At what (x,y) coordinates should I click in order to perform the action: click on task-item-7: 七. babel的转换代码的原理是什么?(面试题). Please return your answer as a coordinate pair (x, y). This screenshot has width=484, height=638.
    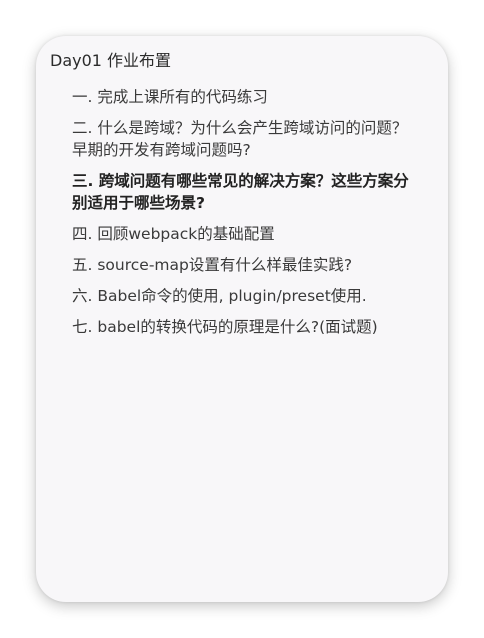
    Looking at the image, I should click on (225, 327).